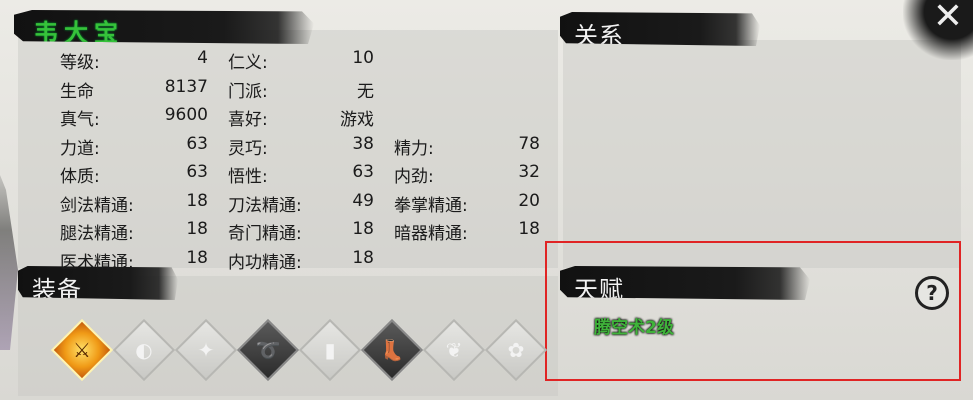 Image resolution: width=973 pixels, height=400 pixels. I want to click on stat-label: 力道:, so click(80, 148).